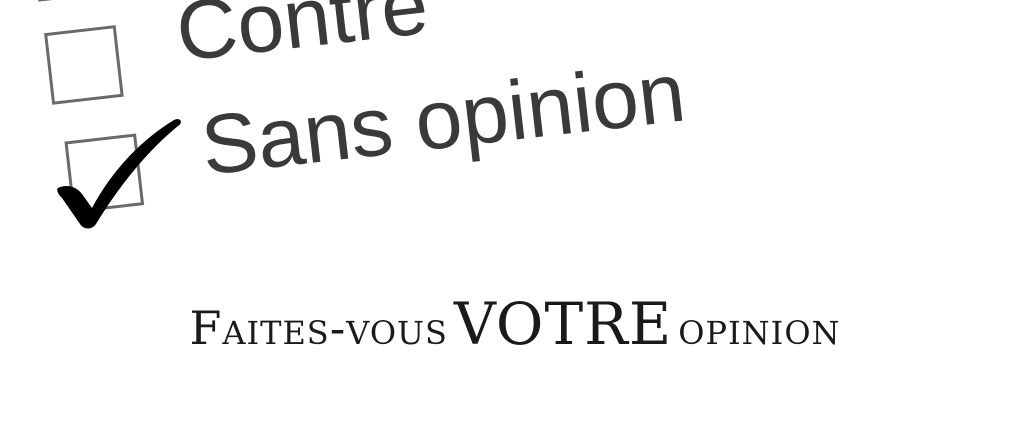 This screenshot has height=438, width=1030. What do you see at coordinates (70, 1) in the screenshot?
I see `checkbox-hidden-option` at bounding box center [70, 1].